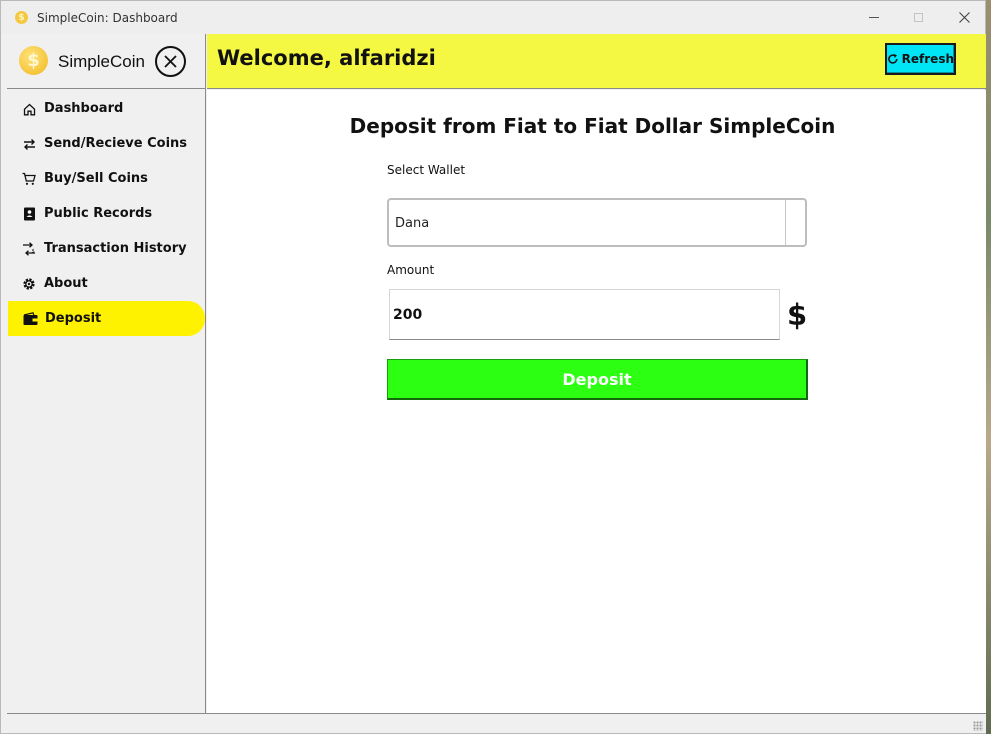  What do you see at coordinates (326, 58) in the screenshot?
I see `welcome-text: Welcome, alfaridzi` at bounding box center [326, 58].